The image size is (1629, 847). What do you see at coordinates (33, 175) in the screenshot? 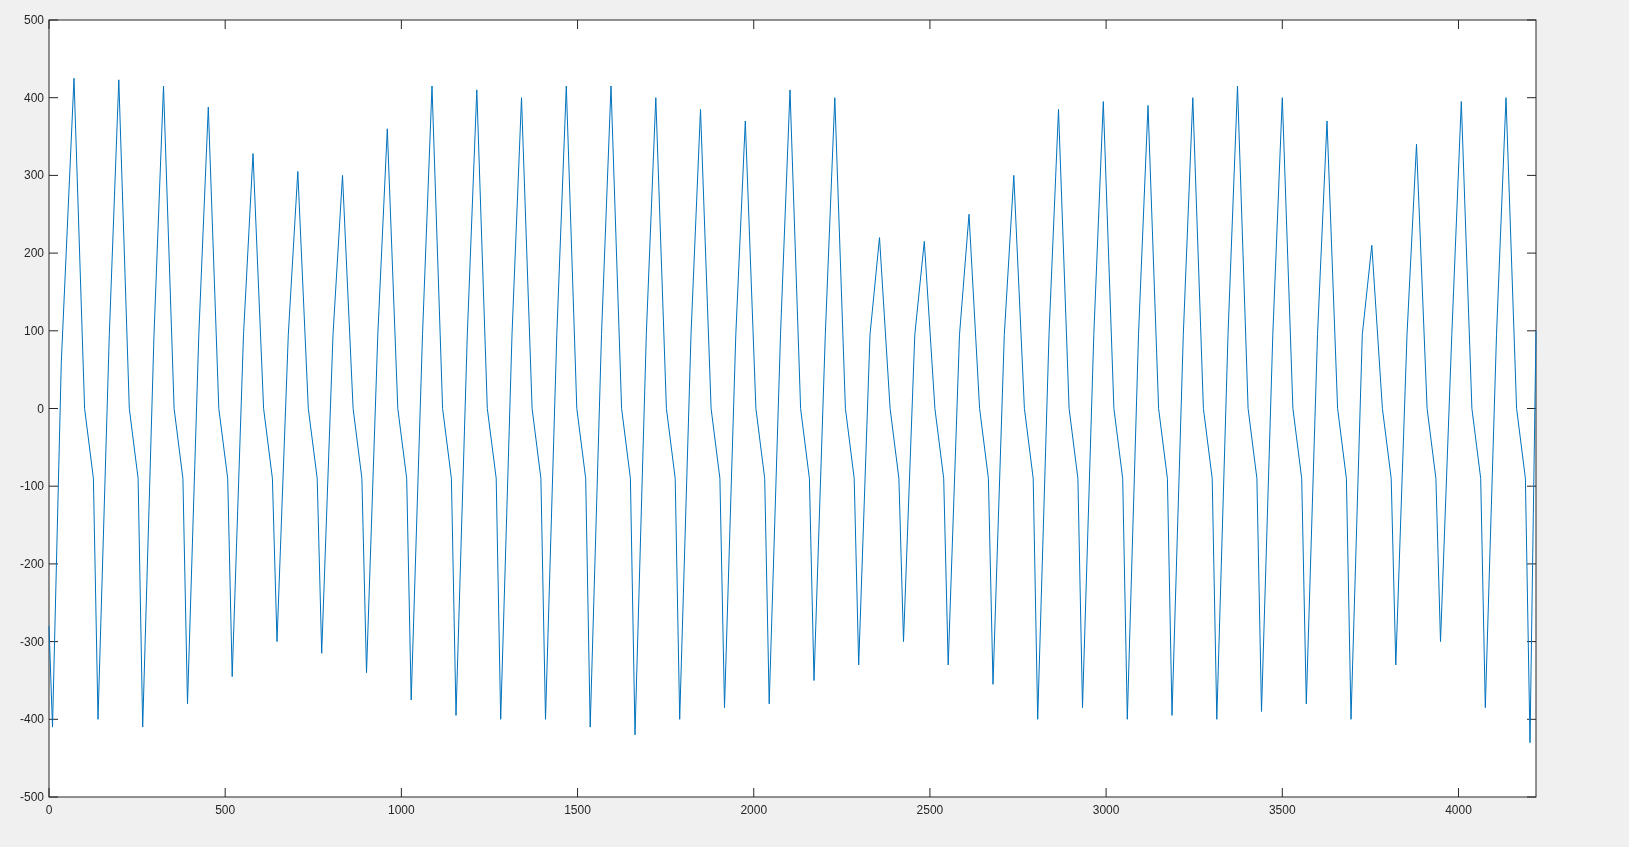
I see `y-tick-label: 300` at bounding box center [33, 175].